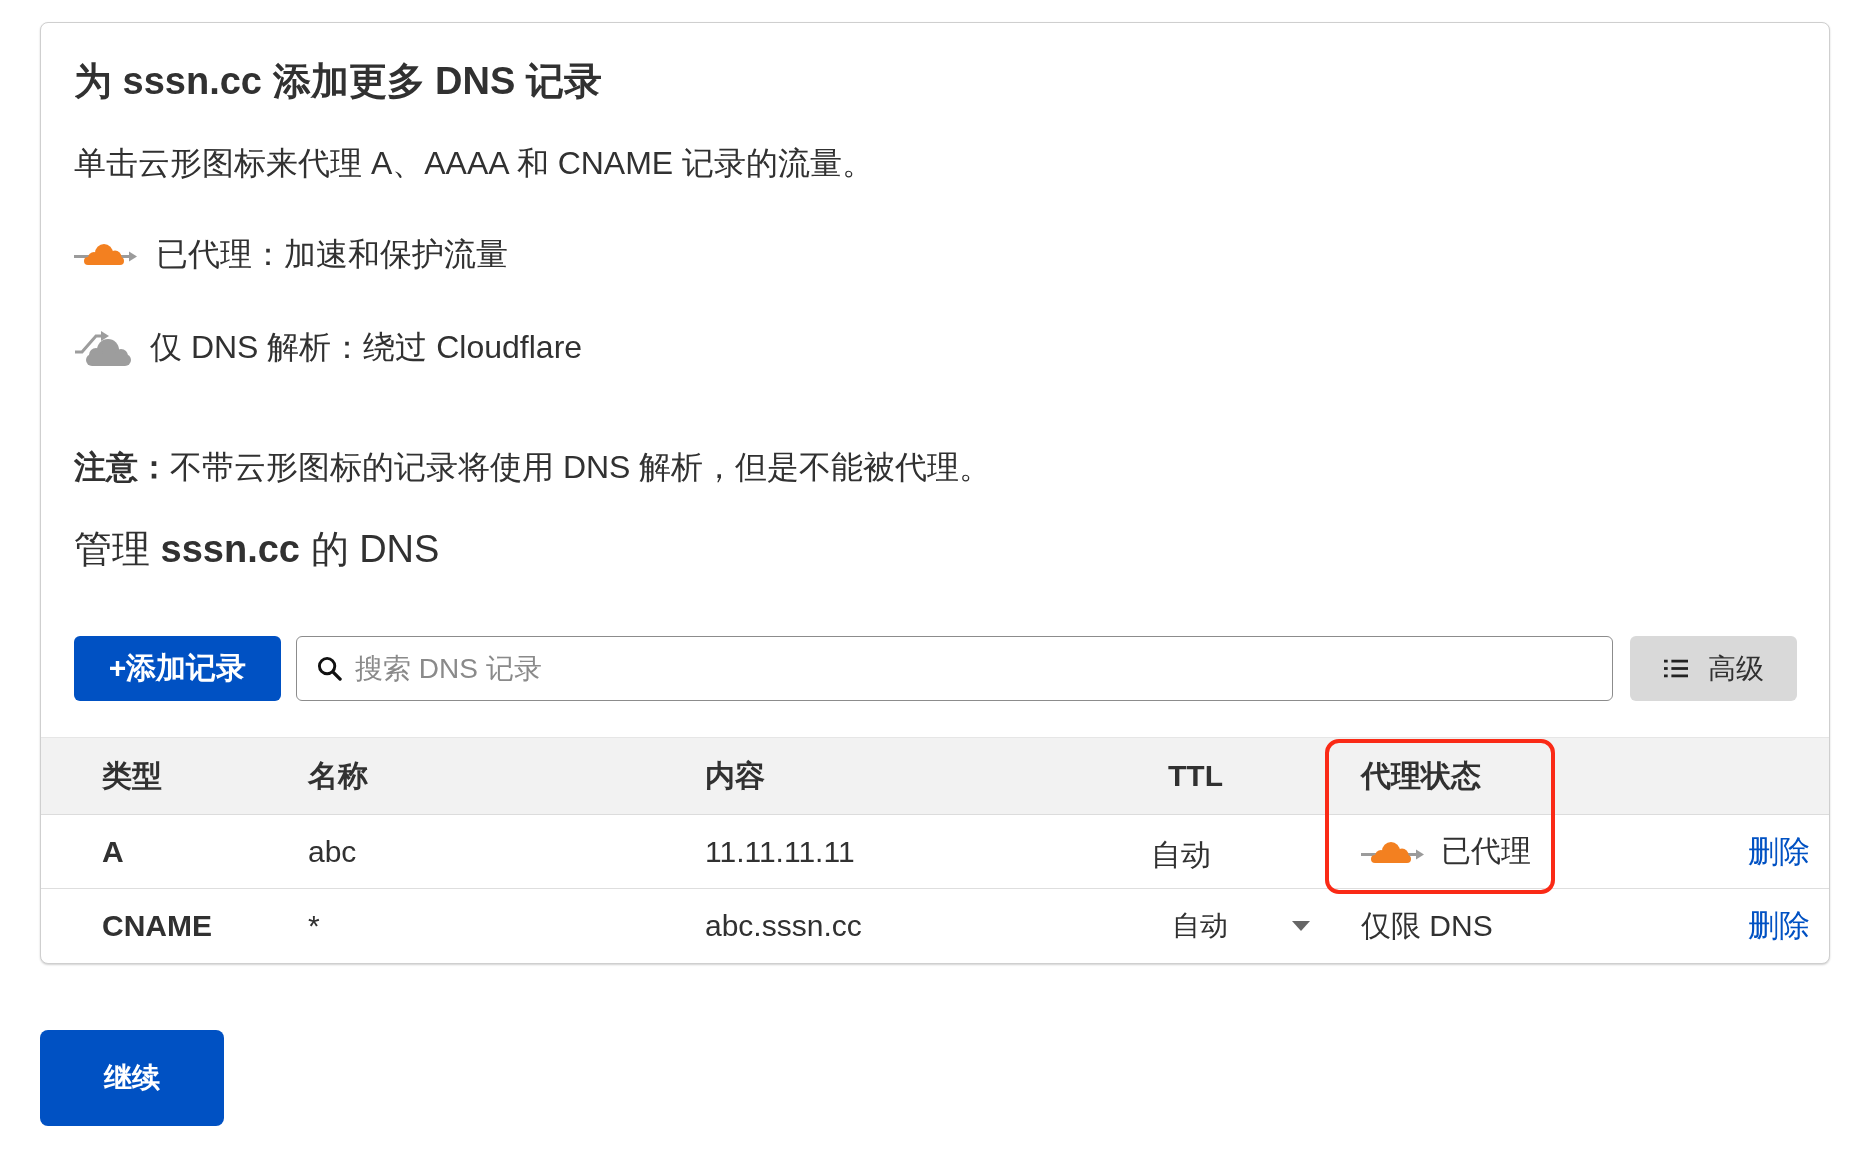 This screenshot has height=1162, width=1866. I want to click on table-cell: A, so click(164, 852).